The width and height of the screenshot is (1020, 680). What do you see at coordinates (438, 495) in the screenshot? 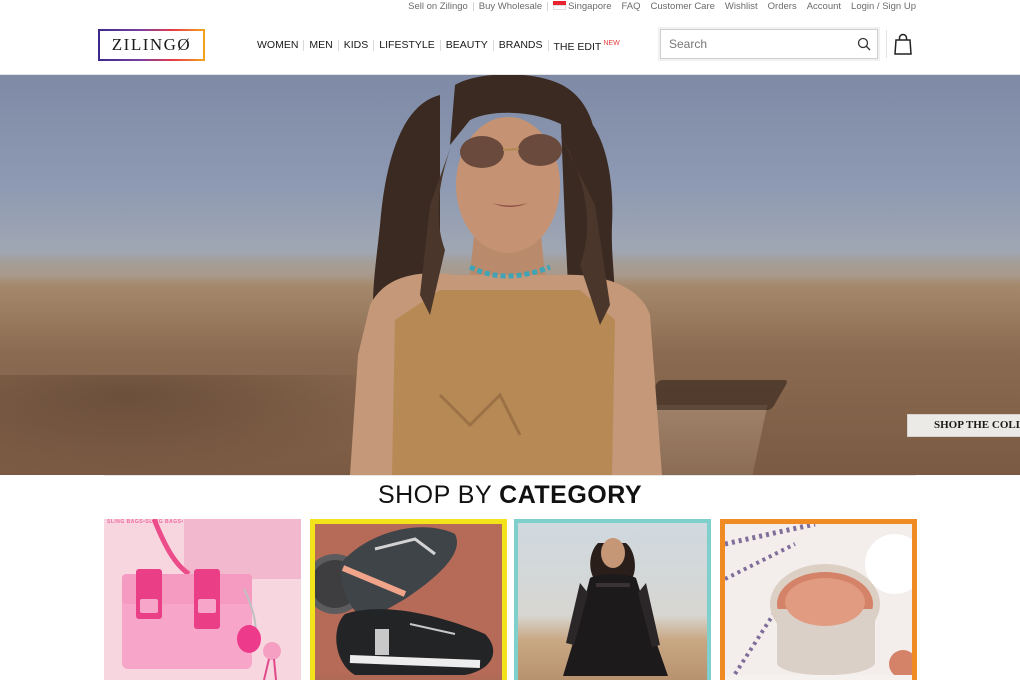
I see `section-title-light: SHOP BY` at bounding box center [438, 495].